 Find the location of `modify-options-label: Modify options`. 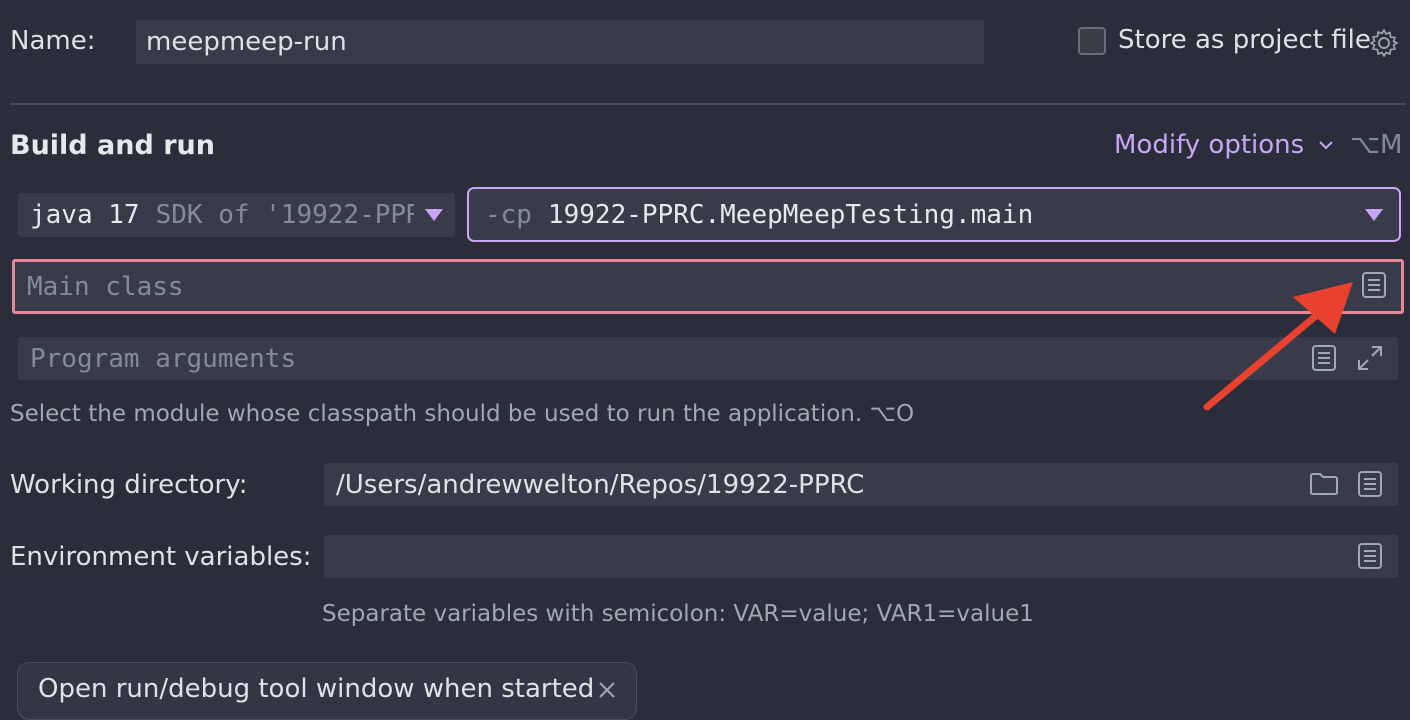

modify-options-label: Modify options is located at coordinates (1209, 145).